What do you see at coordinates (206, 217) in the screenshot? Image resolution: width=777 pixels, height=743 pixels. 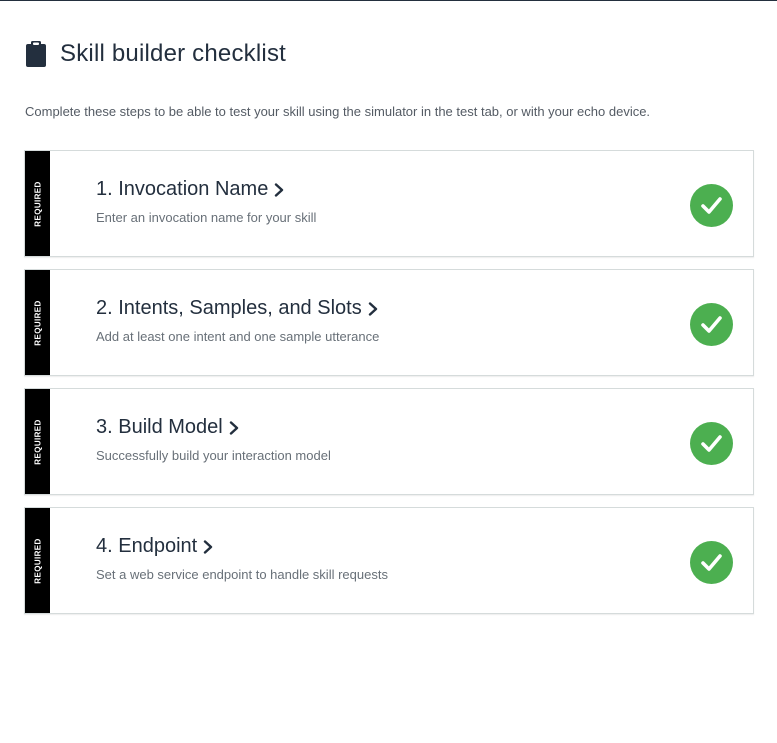 I see `step-subtitle: Enter an invocation name for your skill` at bounding box center [206, 217].